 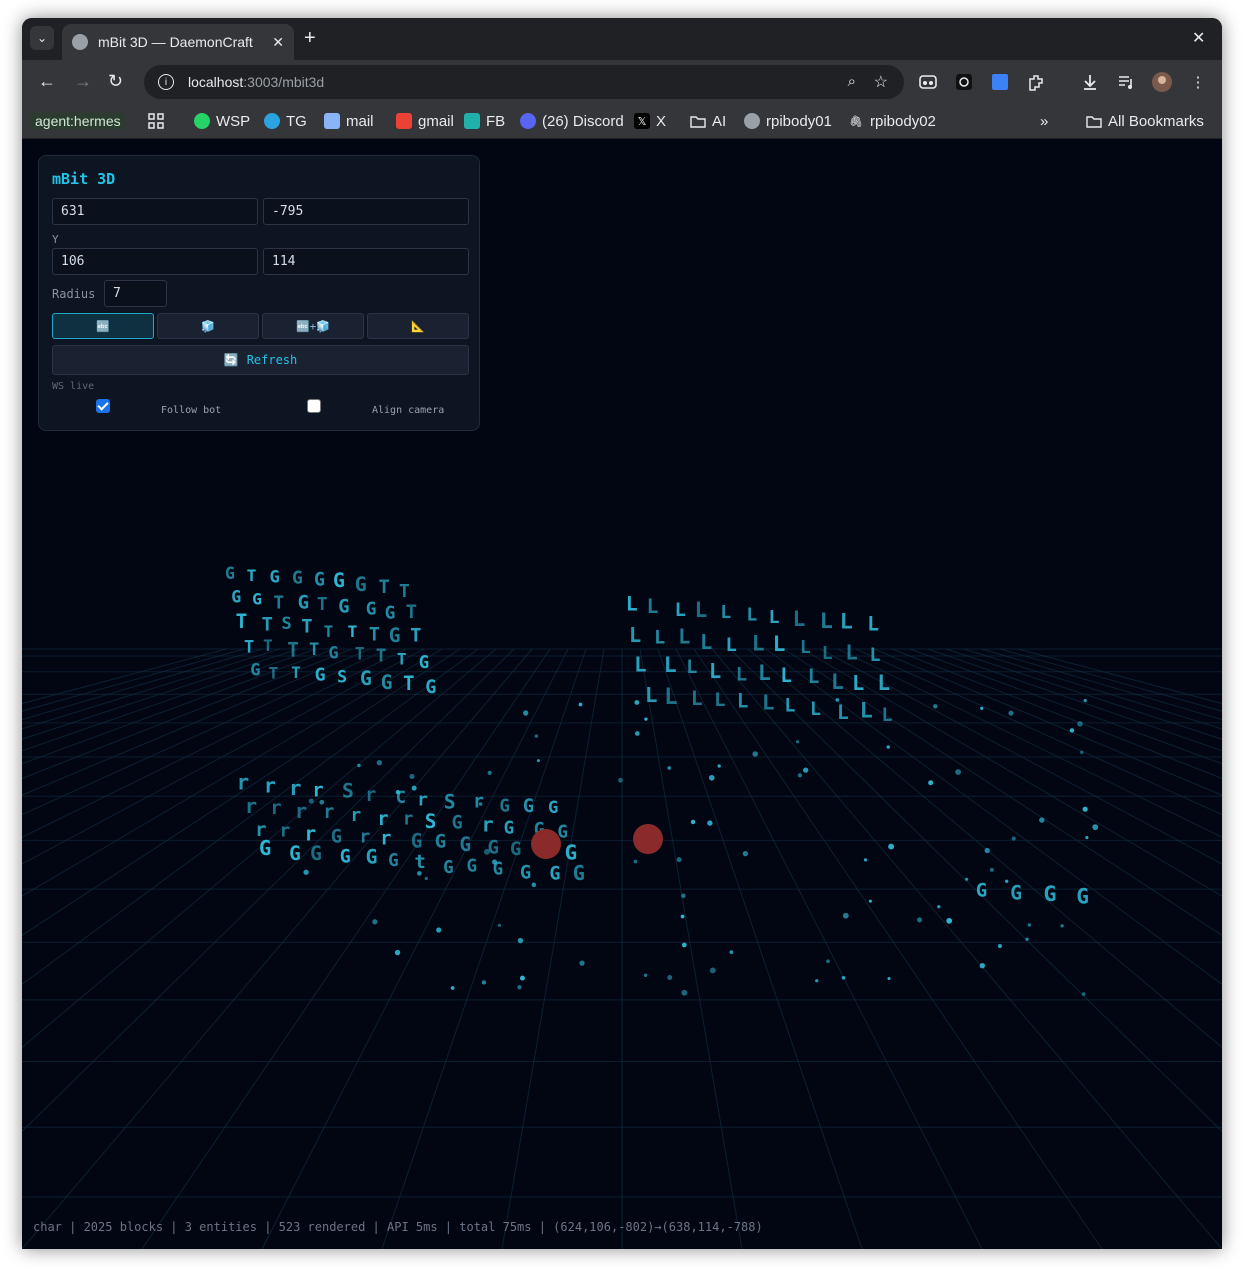 I want to click on all-bookmarks: All Bookmarks, so click(x=1145, y=121).